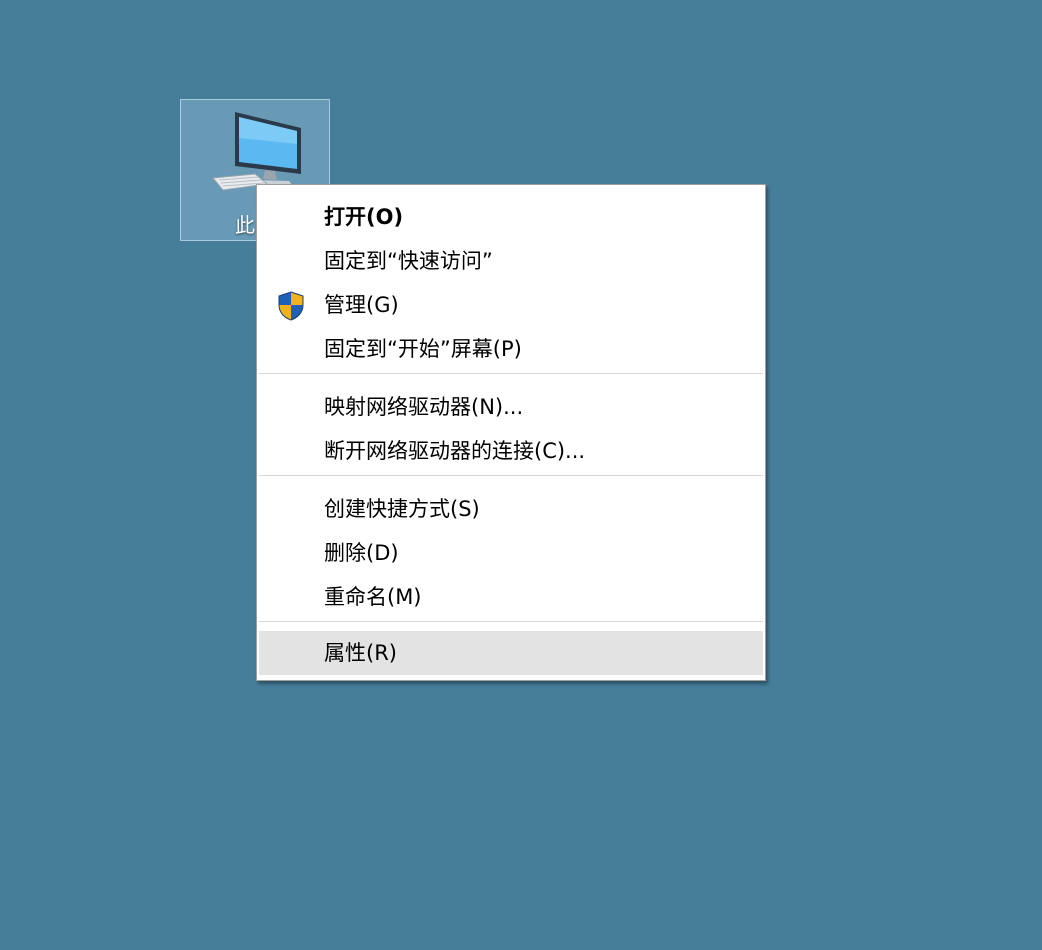  What do you see at coordinates (373, 597) in the screenshot?
I see `menu-item-rename-label: 重命名(M)` at bounding box center [373, 597].